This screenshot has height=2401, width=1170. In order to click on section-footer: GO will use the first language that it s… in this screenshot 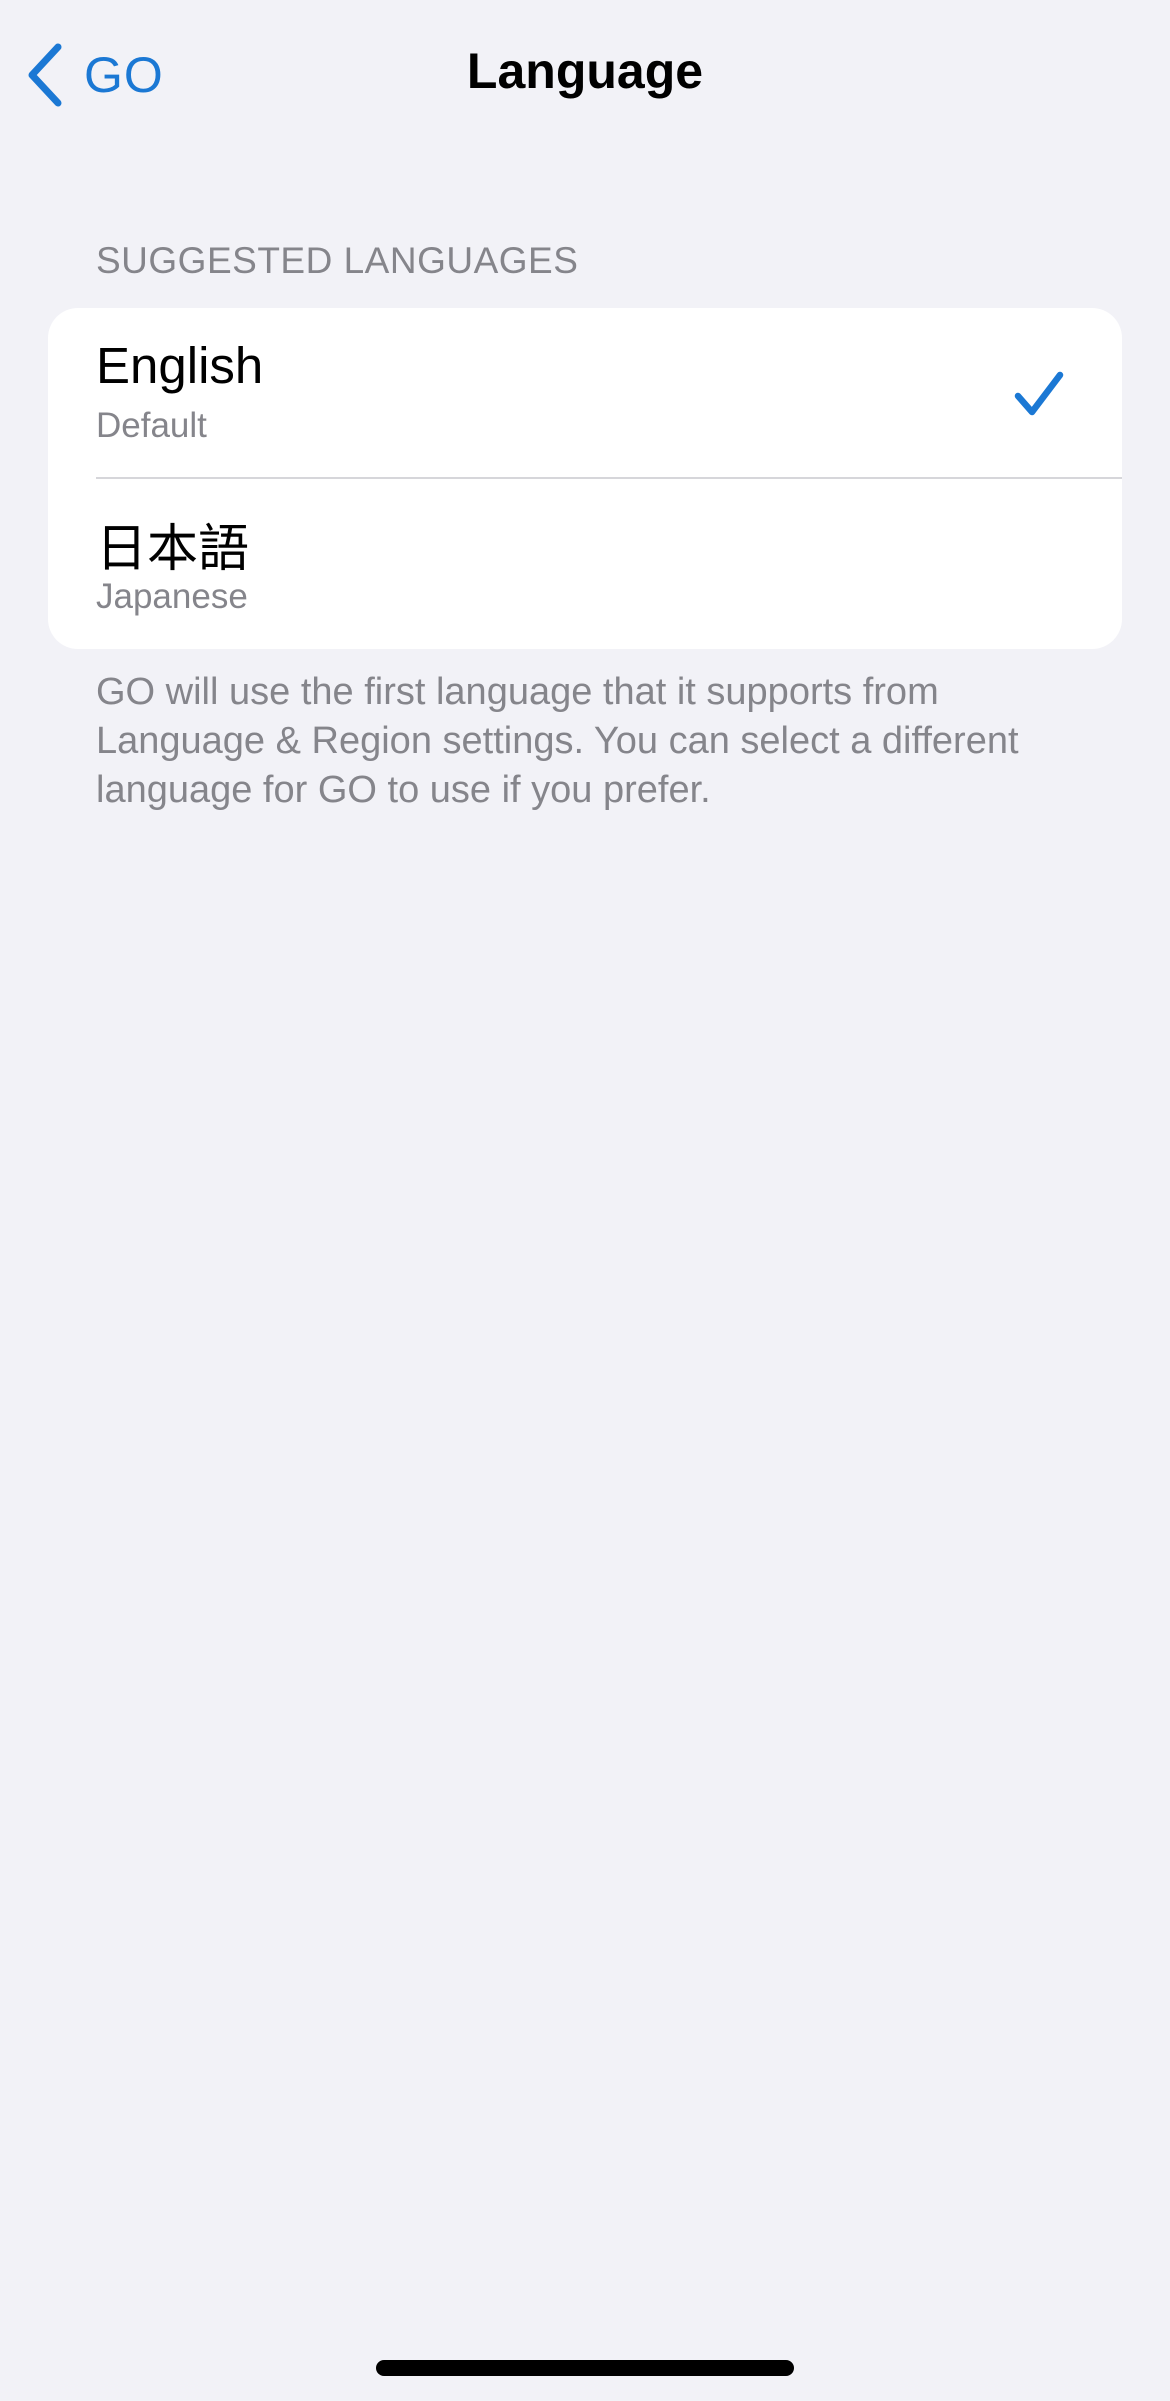, I will do `click(557, 741)`.